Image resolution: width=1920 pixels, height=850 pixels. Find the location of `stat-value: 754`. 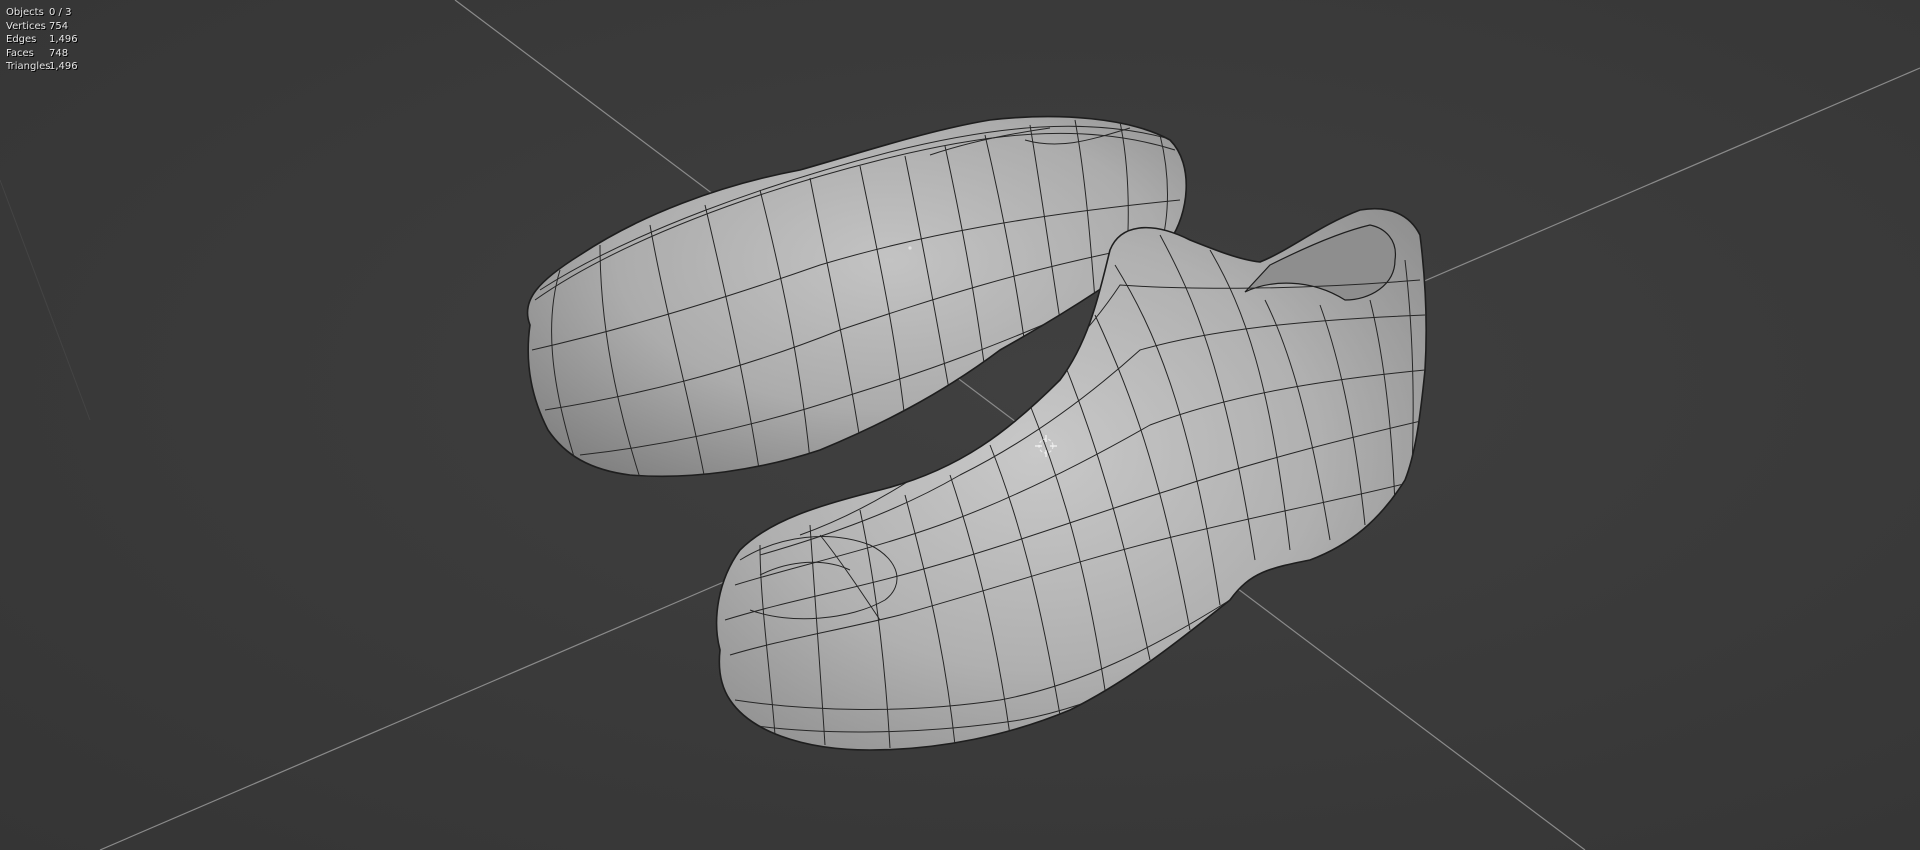

stat-value: 754 is located at coordinates (59, 26).